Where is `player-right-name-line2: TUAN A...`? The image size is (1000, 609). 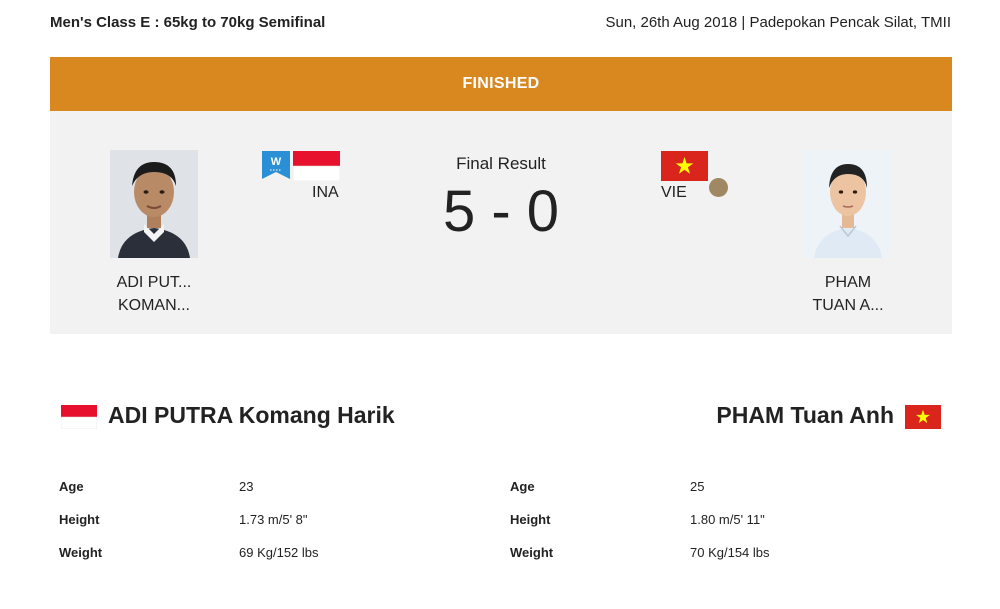 player-right-name-line2: TUAN A... is located at coordinates (848, 305).